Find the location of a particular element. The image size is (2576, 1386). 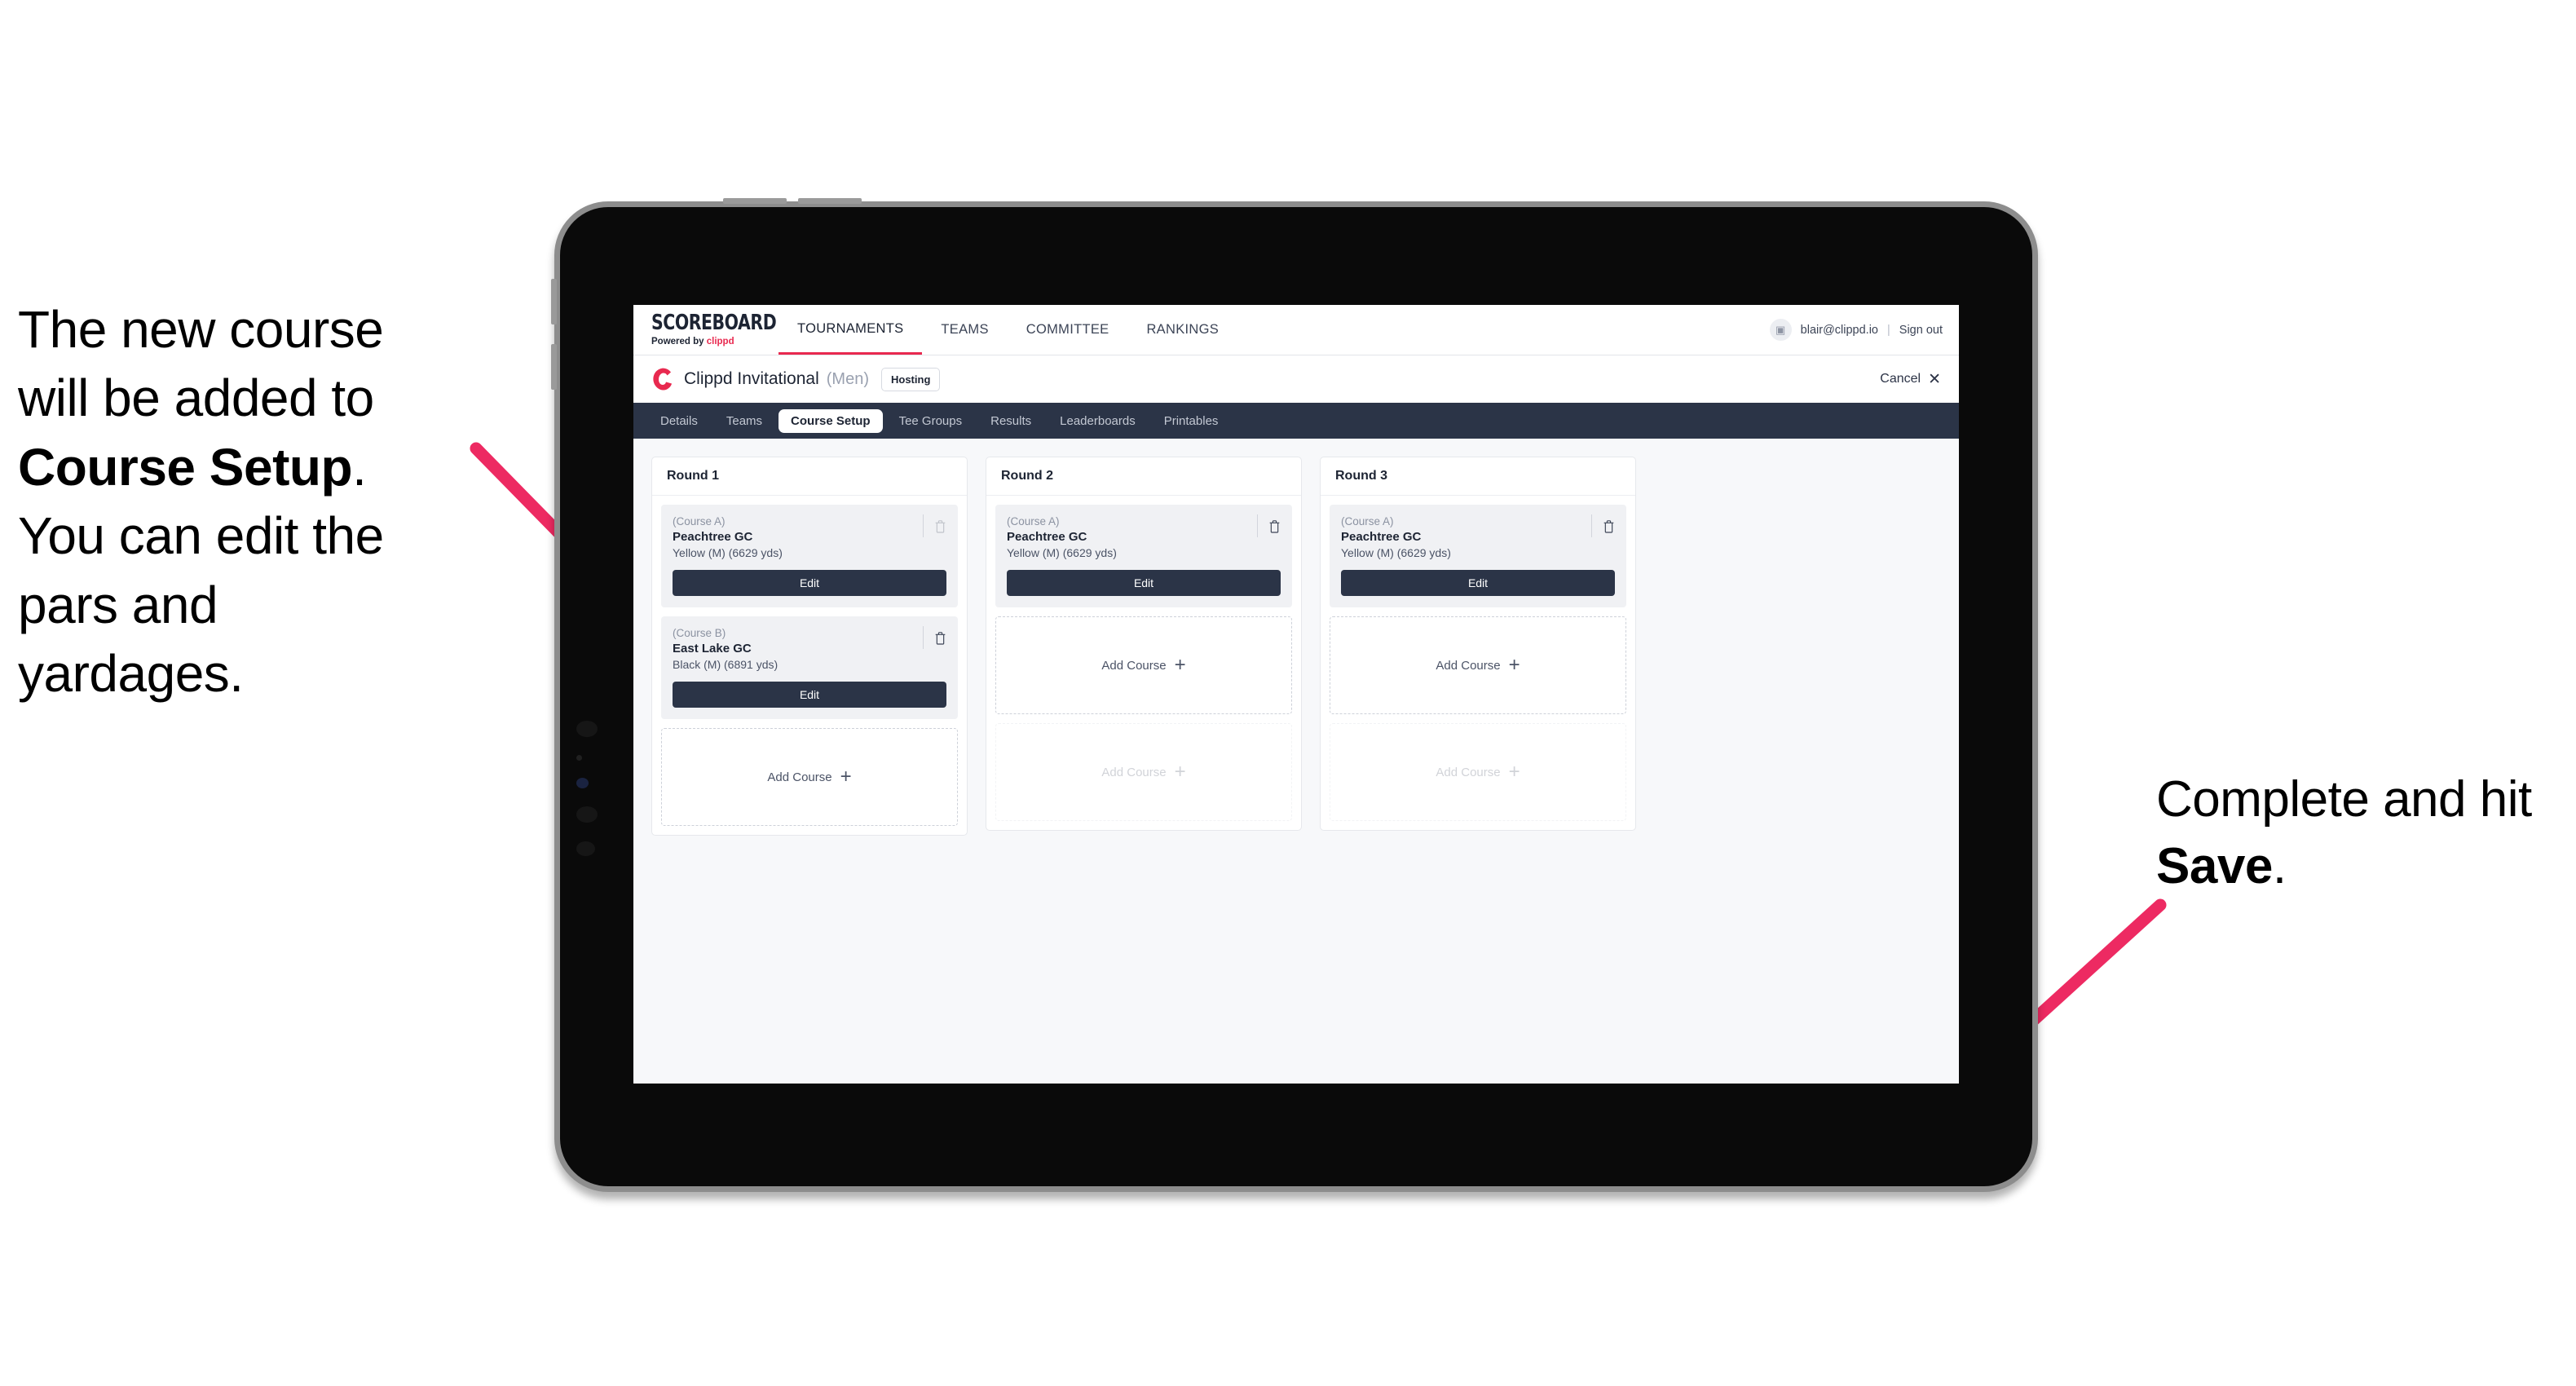

powered-by-text: Powered by clippd is located at coordinates (703, 341).